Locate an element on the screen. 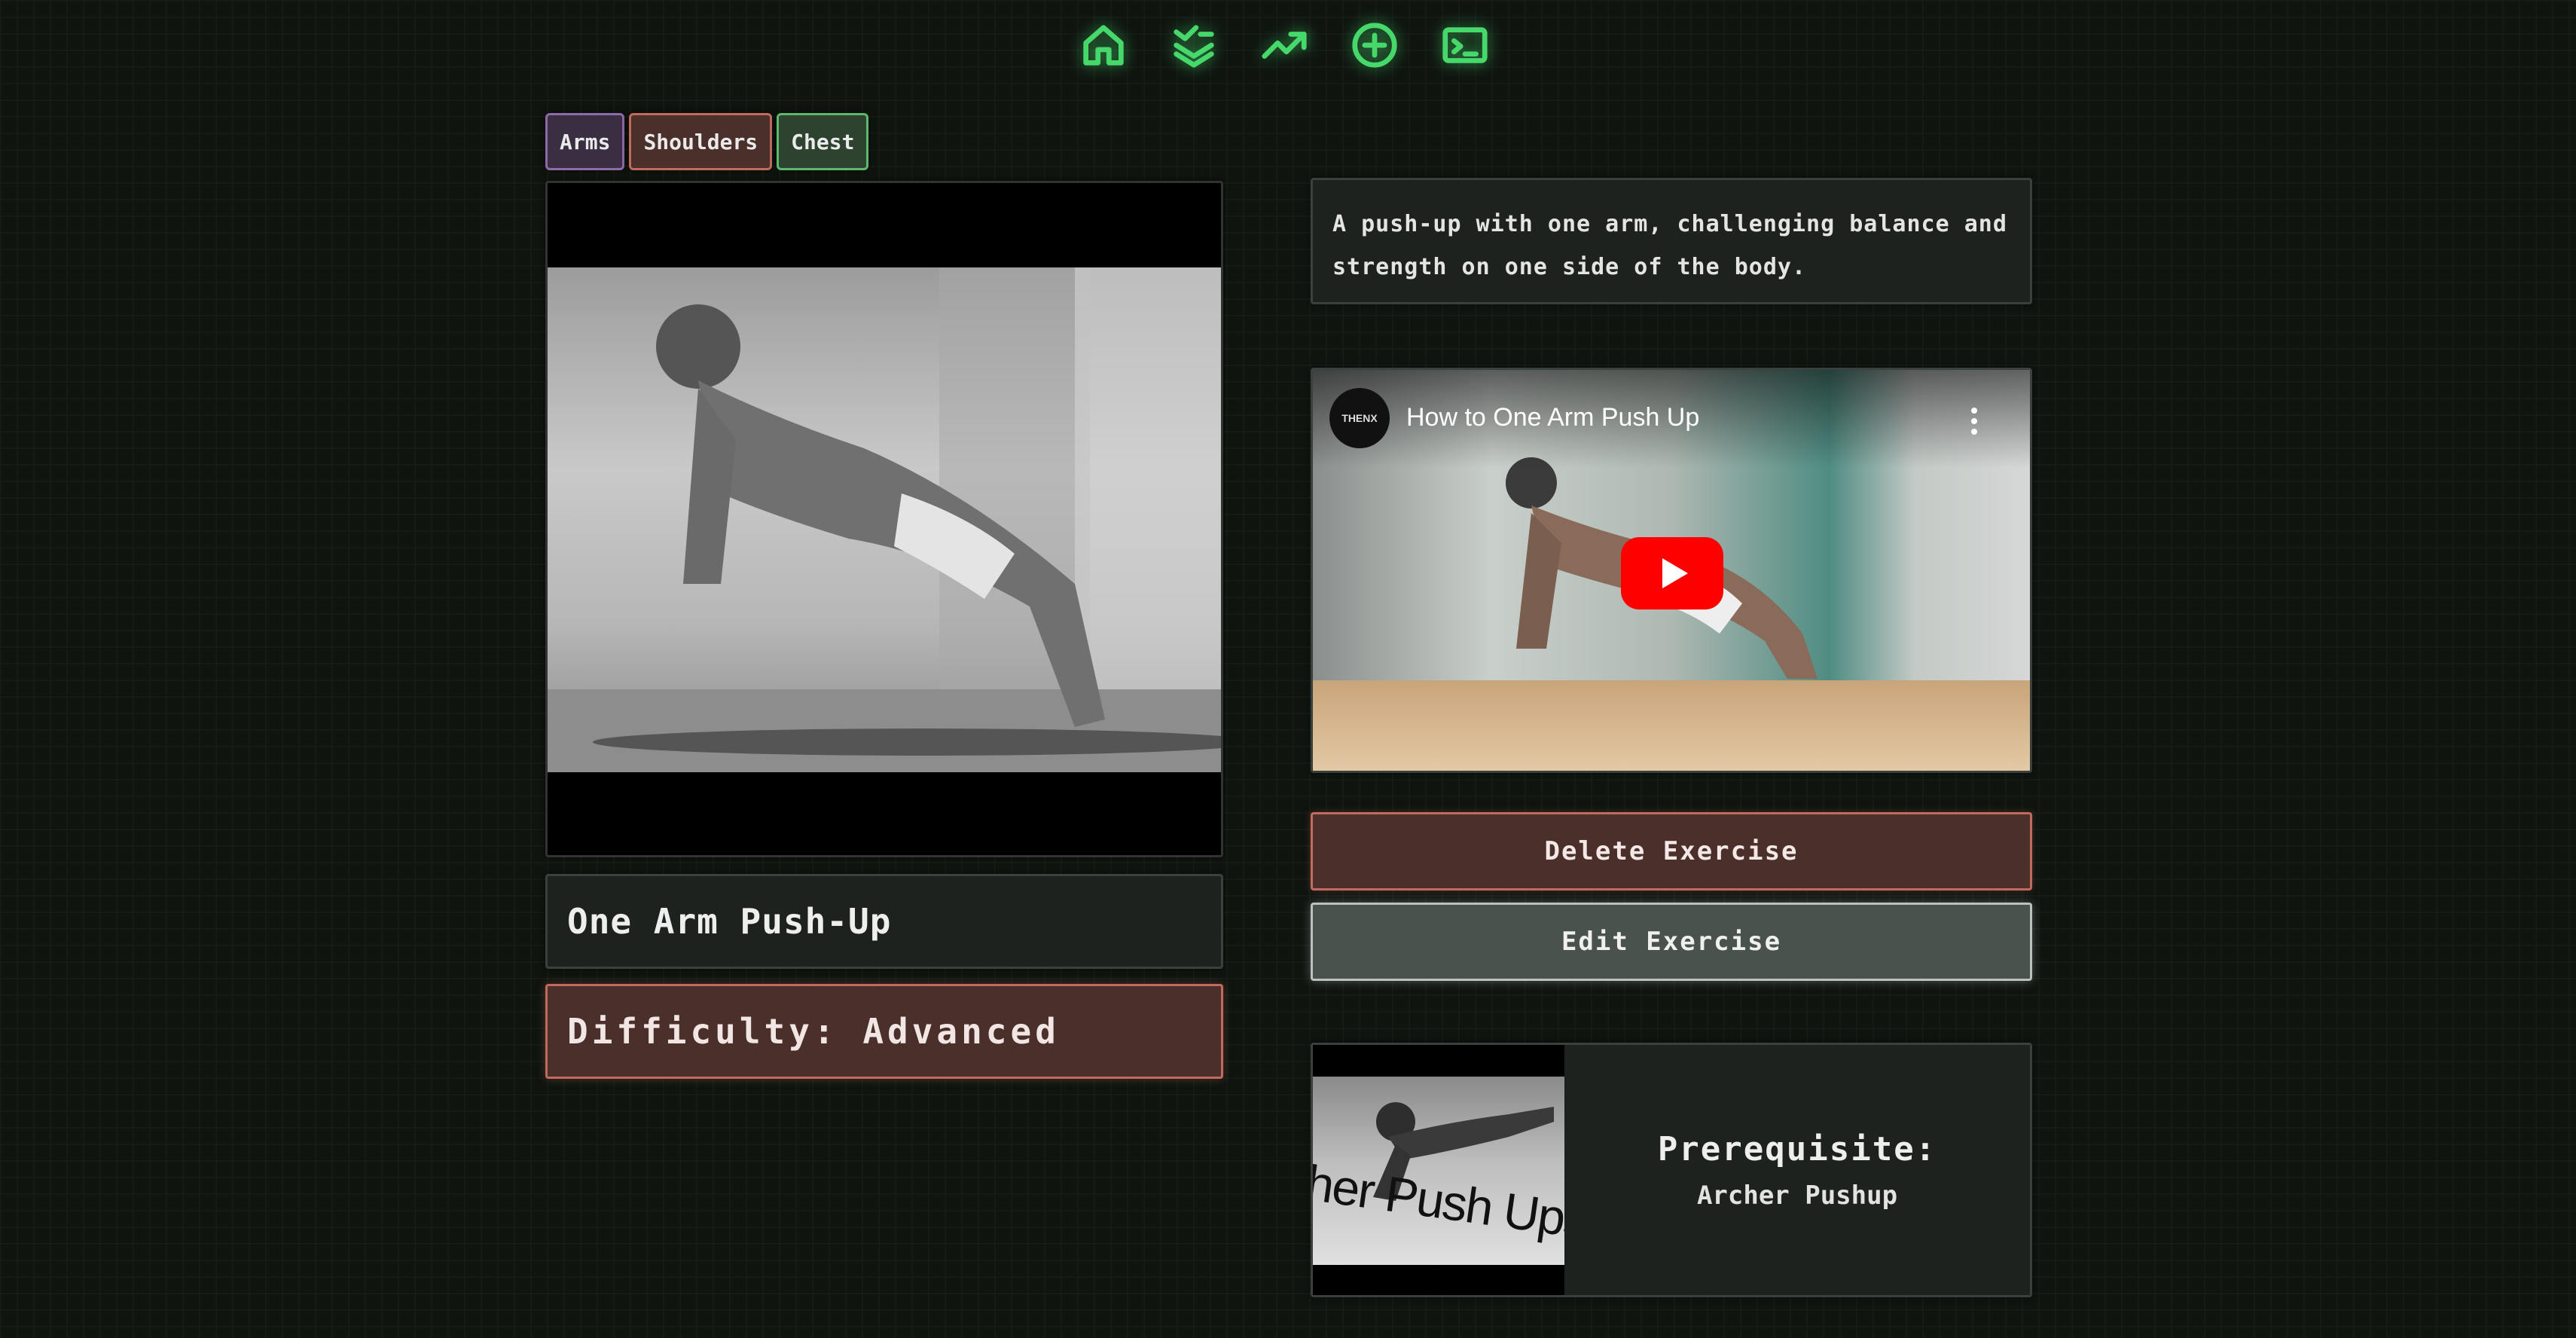 This screenshot has height=1338, width=2576. trending-up-icon is located at coordinates (1284, 45).